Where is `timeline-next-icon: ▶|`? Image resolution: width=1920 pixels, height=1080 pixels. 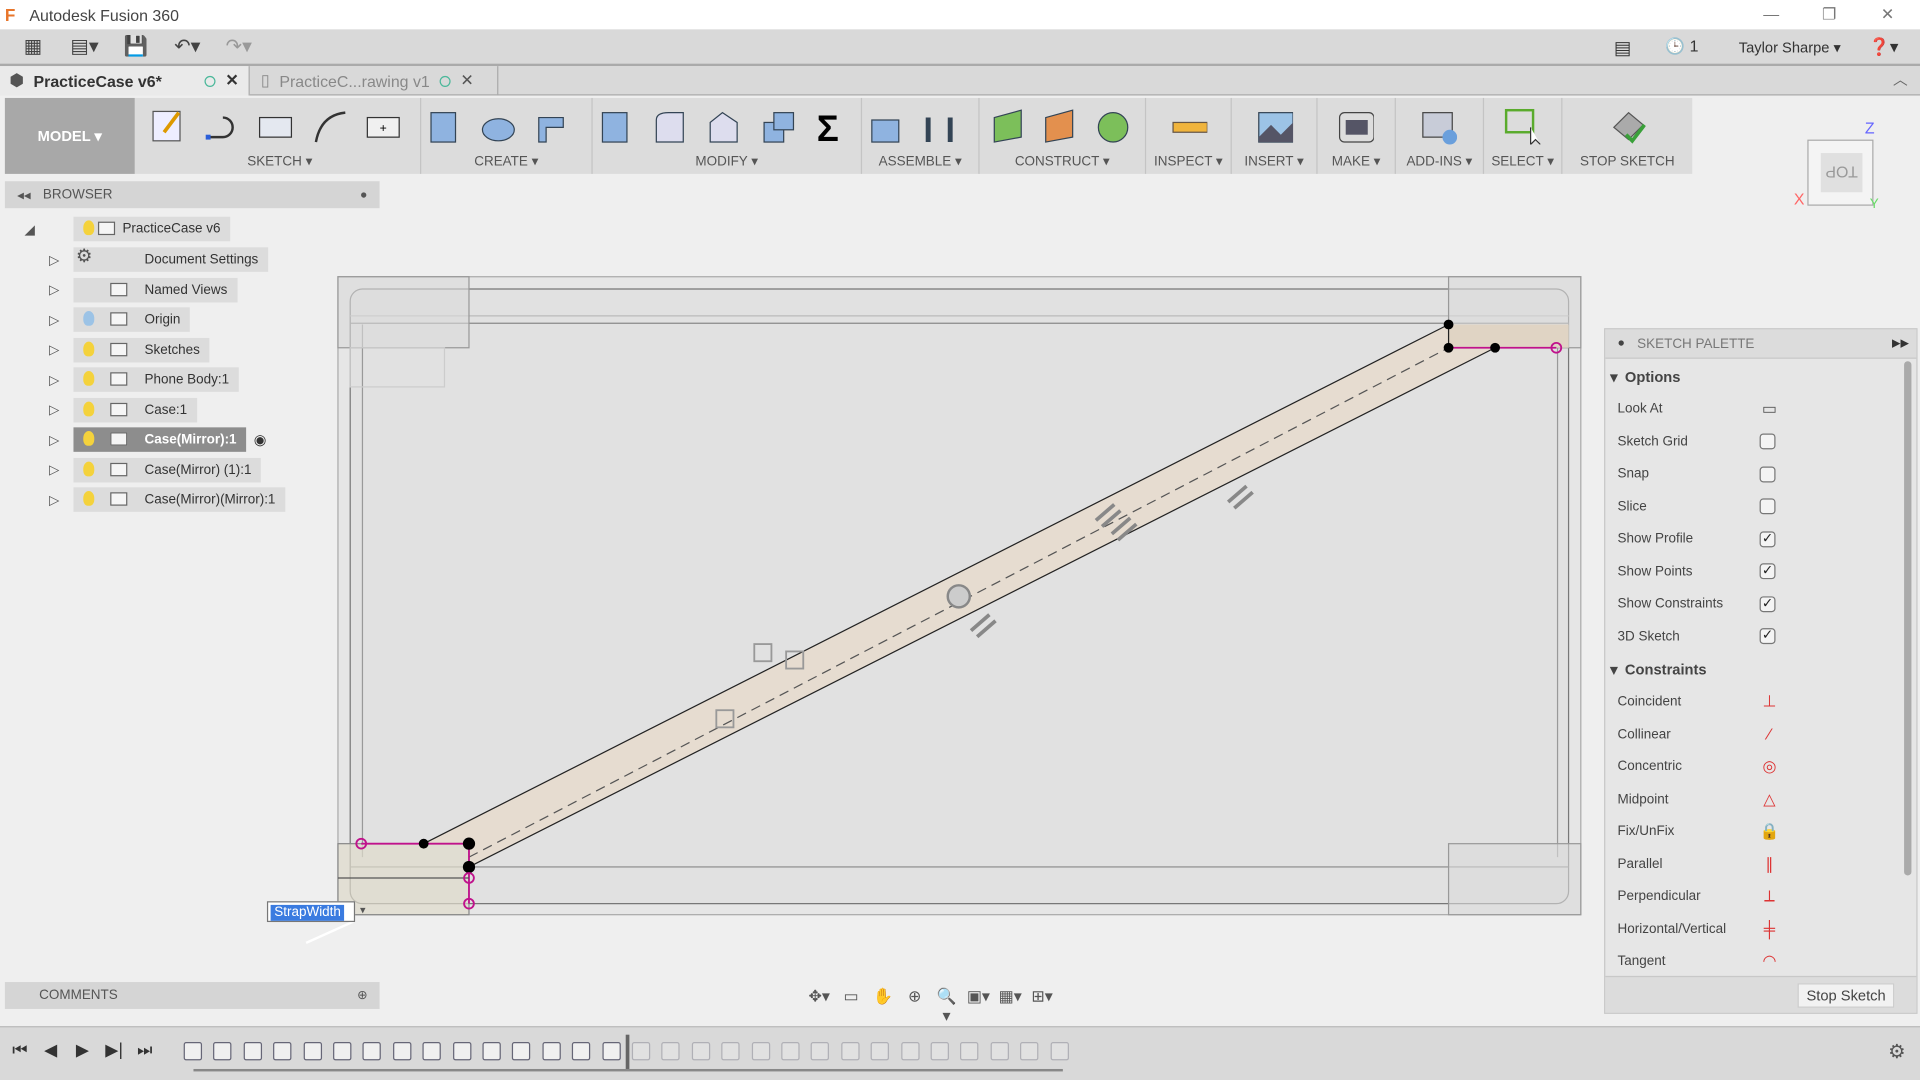 timeline-next-icon: ▶| is located at coordinates (114, 1050).